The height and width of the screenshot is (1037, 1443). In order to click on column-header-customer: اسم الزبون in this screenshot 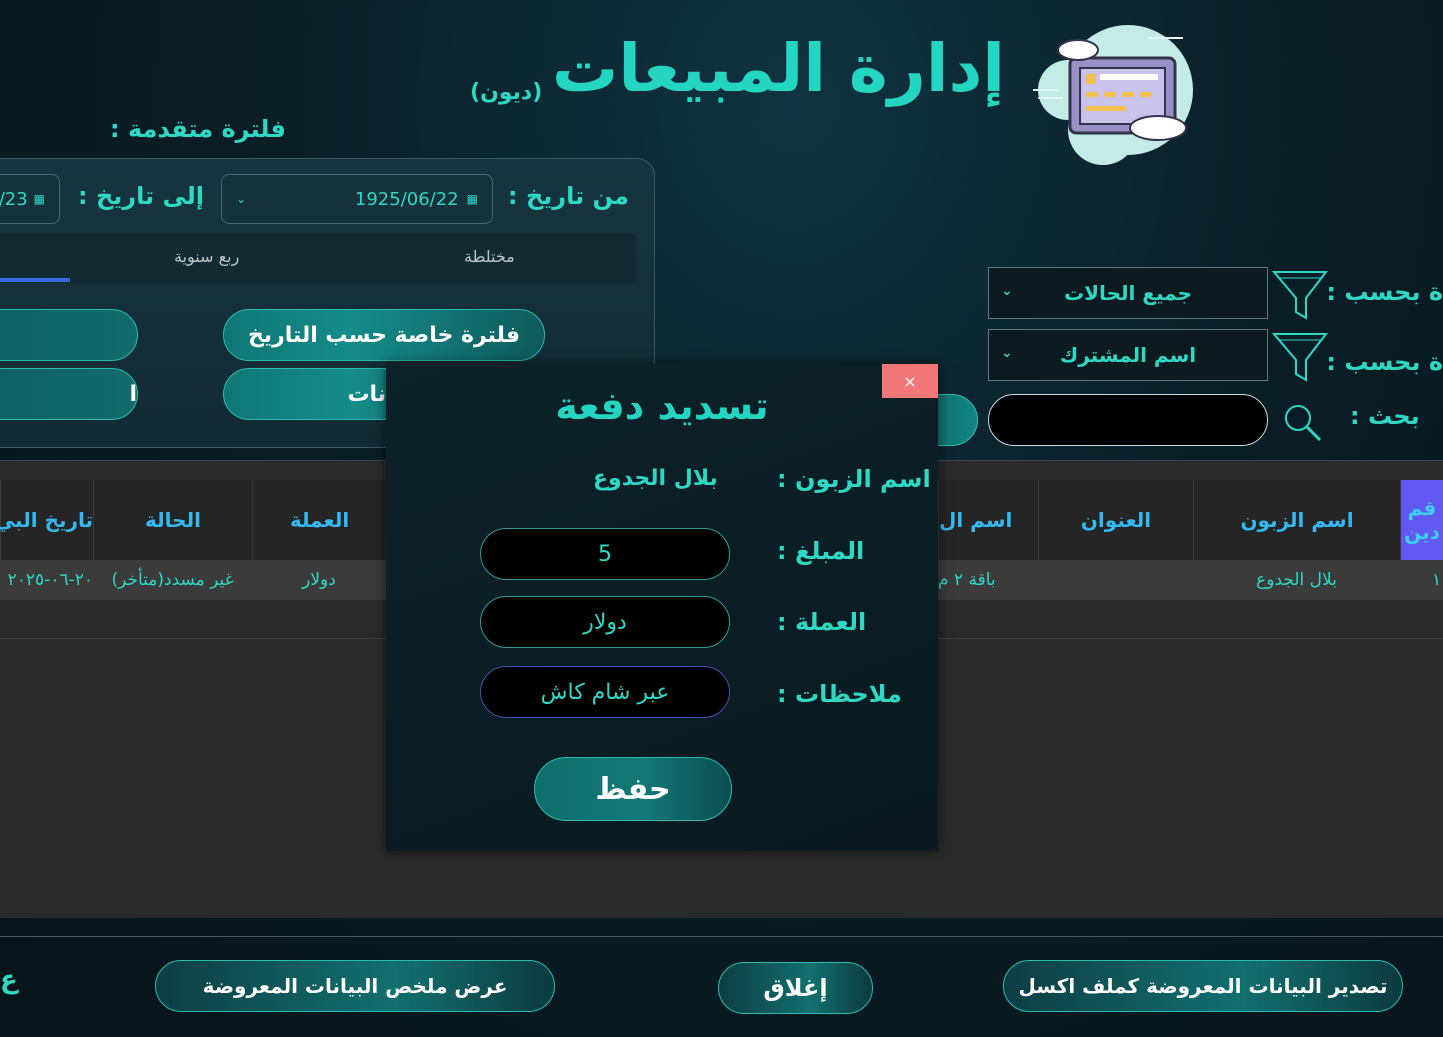, I will do `click(1296, 520)`.